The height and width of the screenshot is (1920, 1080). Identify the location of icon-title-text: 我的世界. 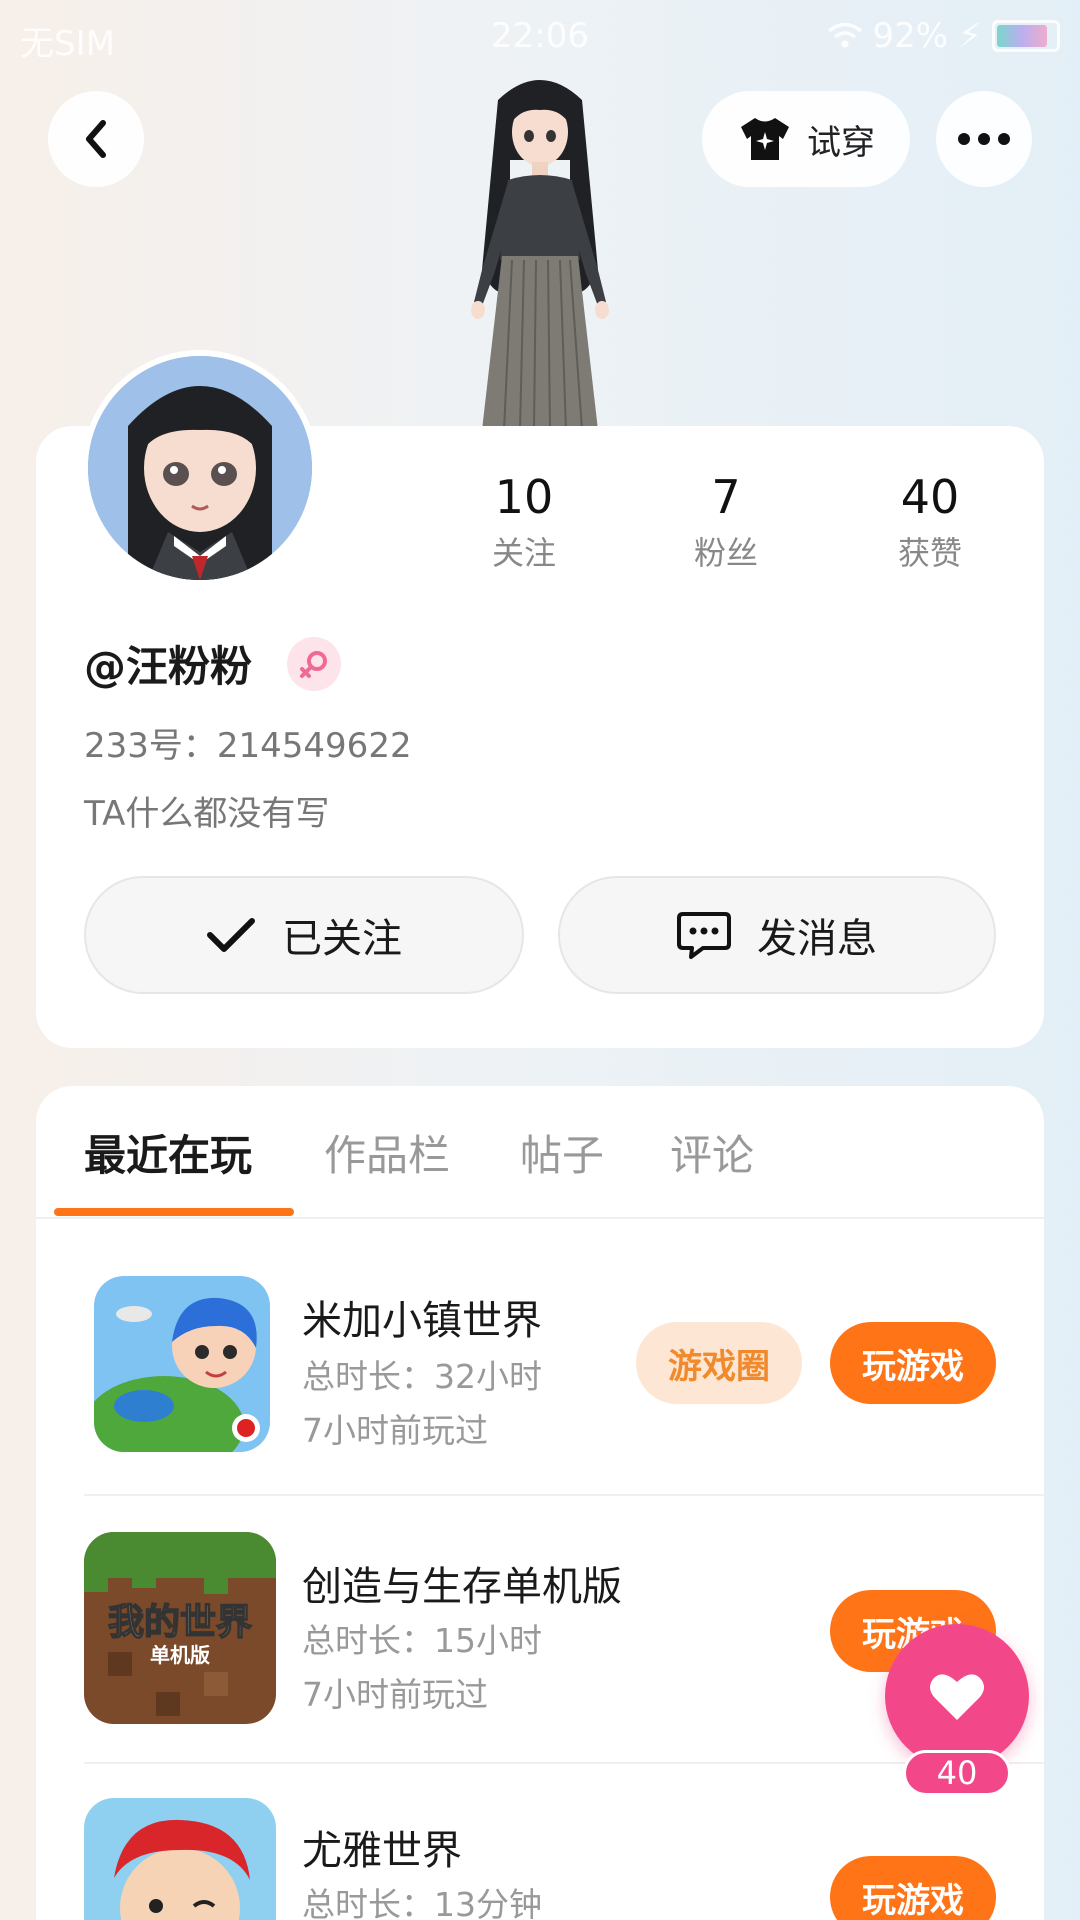
(180, 1622).